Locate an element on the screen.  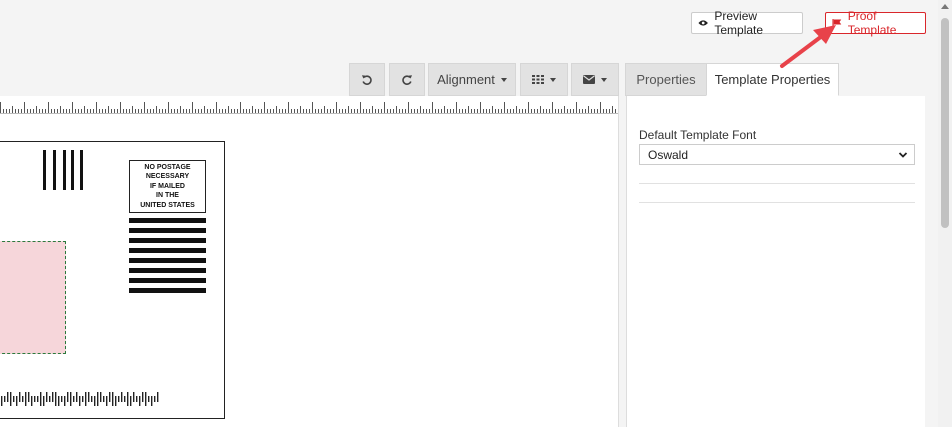
preview-template-button: Preview Template is located at coordinates (747, 23).